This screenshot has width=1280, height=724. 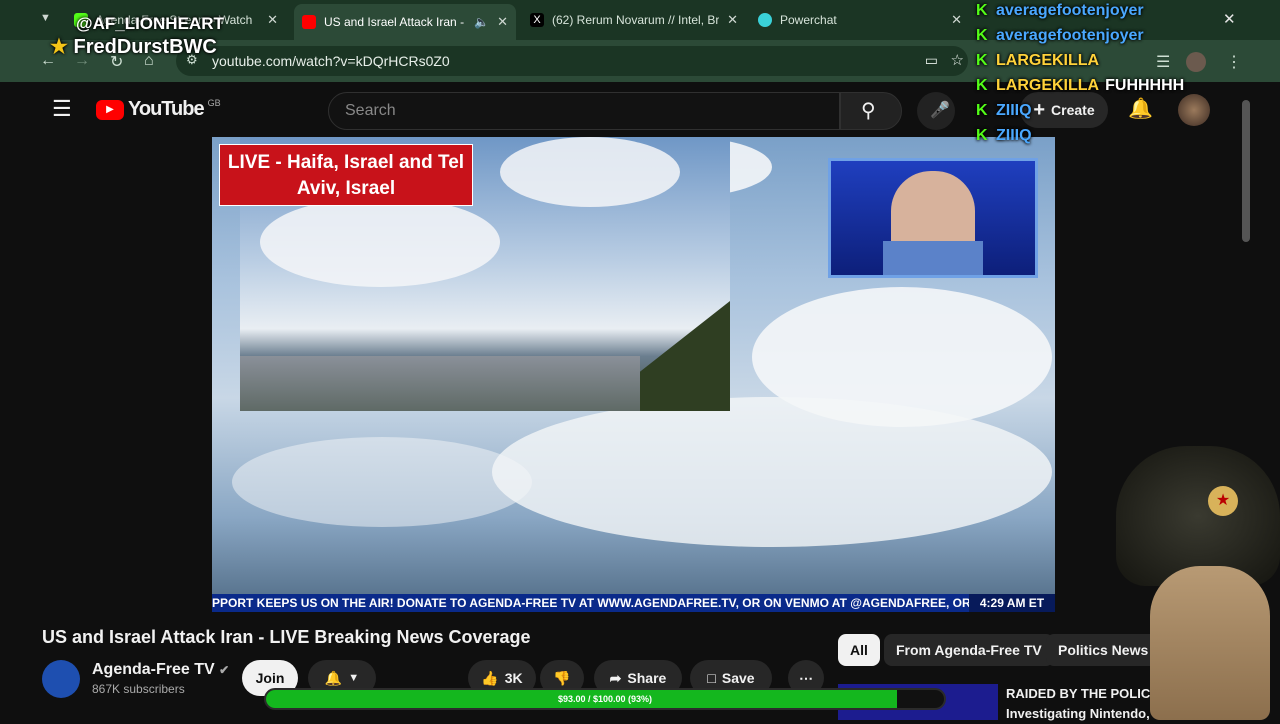 What do you see at coordinates (45, 18) in the screenshot?
I see `tab-list-chevron-icon: ▼` at bounding box center [45, 18].